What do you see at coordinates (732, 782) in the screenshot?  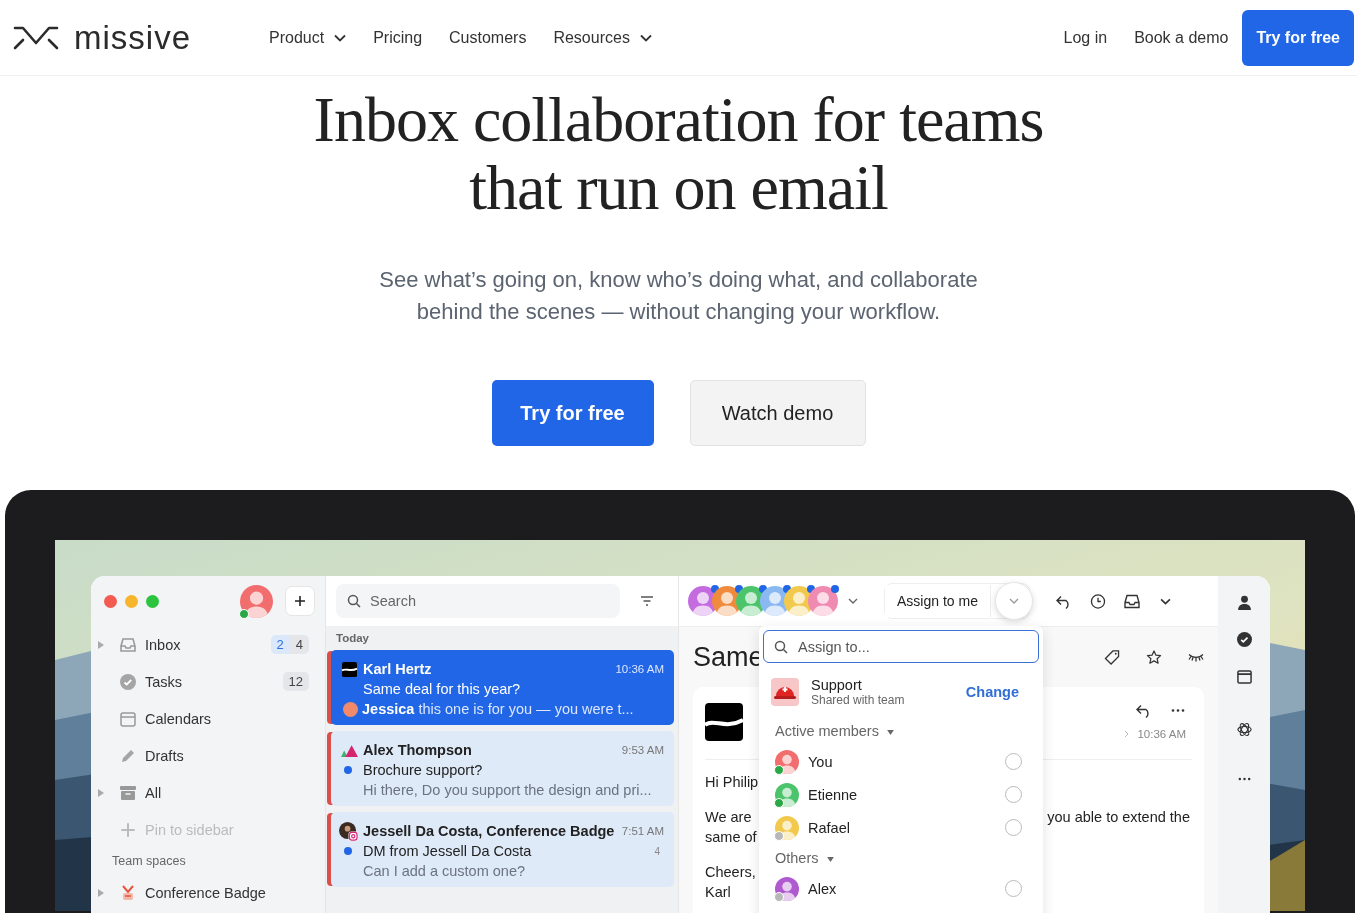 I see `message-text: Hi Philip` at bounding box center [732, 782].